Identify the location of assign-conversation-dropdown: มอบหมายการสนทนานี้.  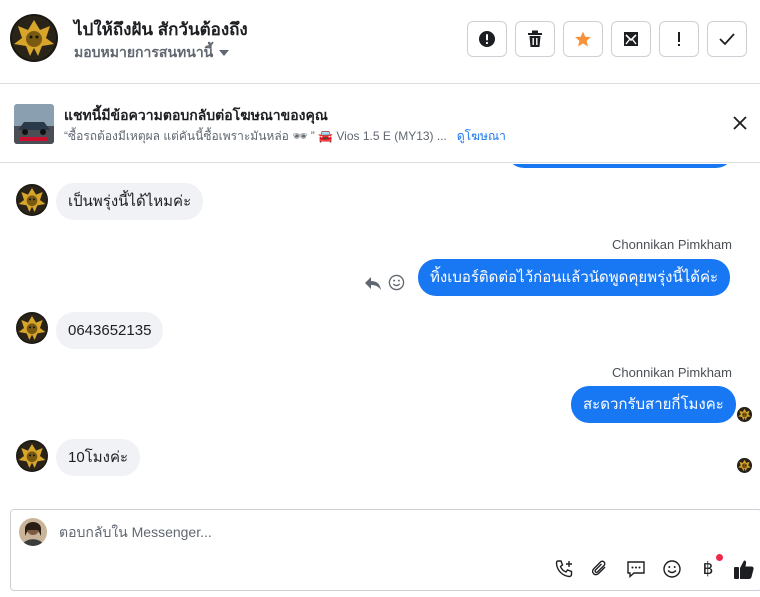
(152, 53).